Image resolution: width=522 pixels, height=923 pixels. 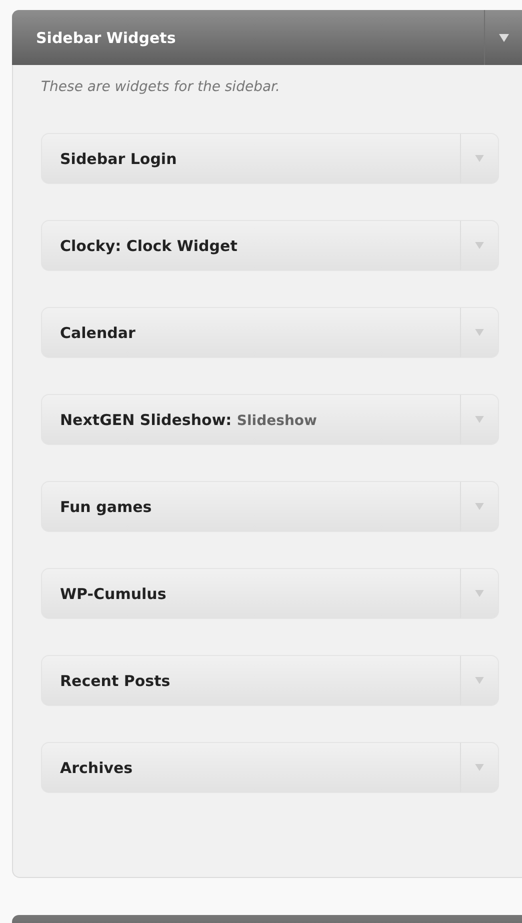 What do you see at coordinates (270, 680) in the screenshot?
I see `widget-item: Recent Posts` at bounding box center [270, 680].